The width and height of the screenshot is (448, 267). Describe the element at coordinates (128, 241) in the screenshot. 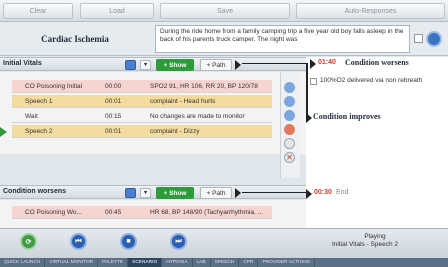

I see `stop-icon: ■` at that location.